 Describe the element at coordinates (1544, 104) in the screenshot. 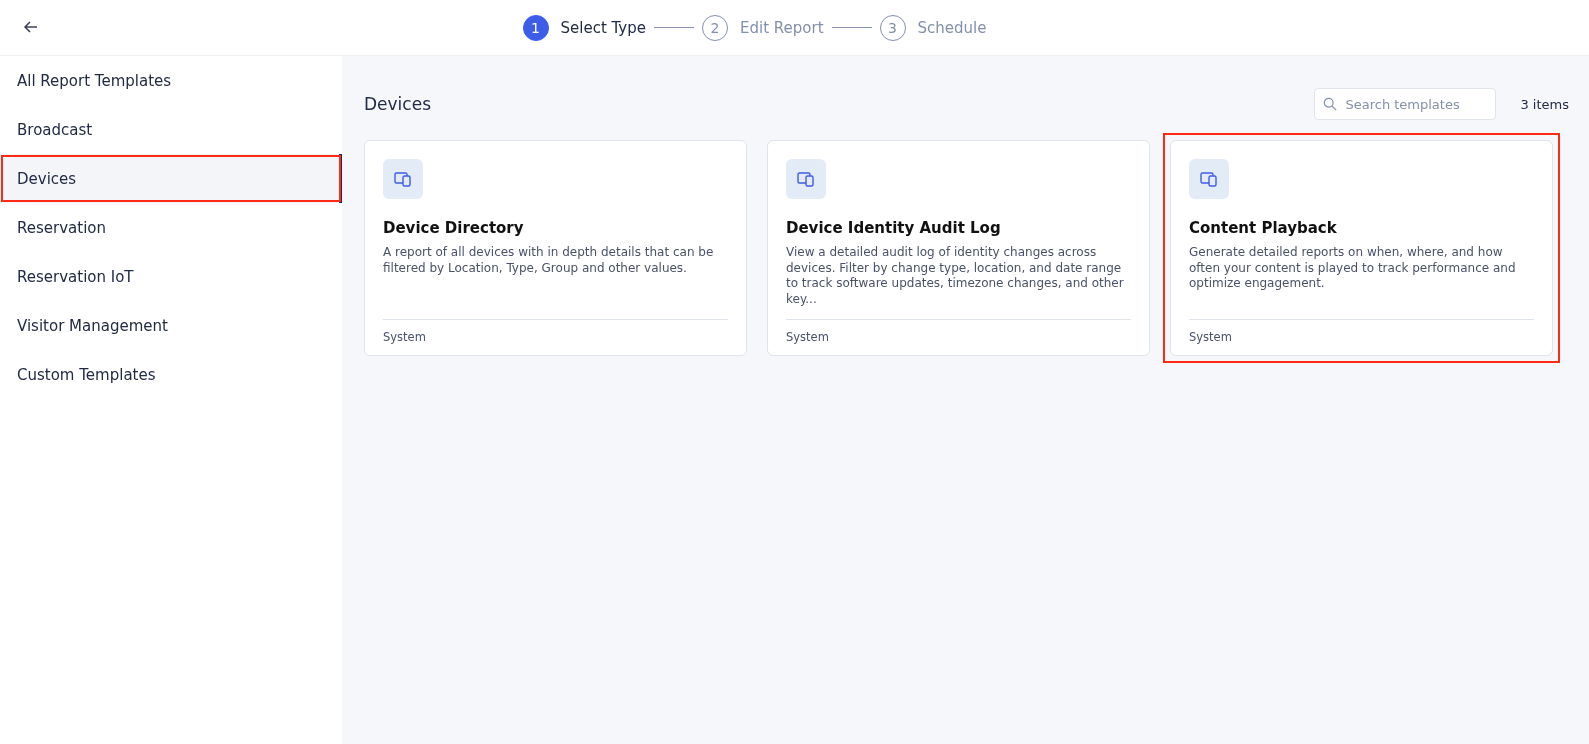

I see `item-count: 3 items` at that location.